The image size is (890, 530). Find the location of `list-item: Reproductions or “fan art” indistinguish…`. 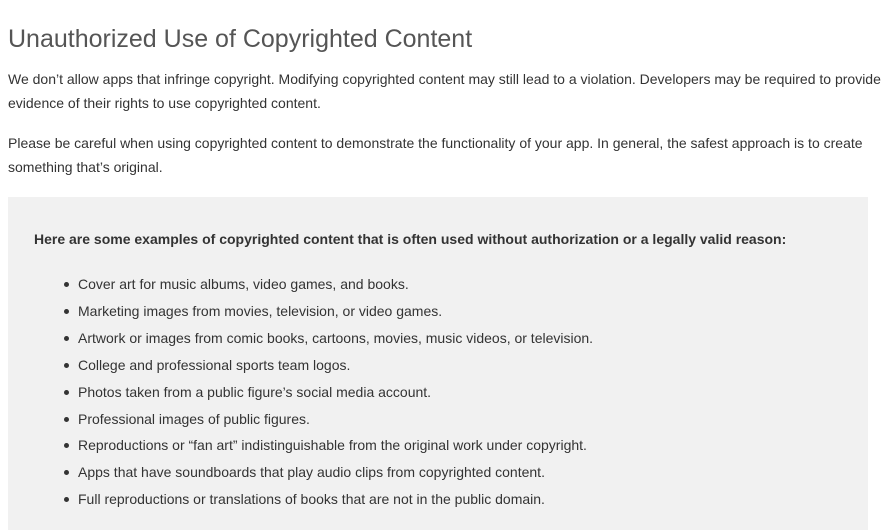

list-item: Reproductions or “fan art” indistinguish… is located at coordinates (447, 445).